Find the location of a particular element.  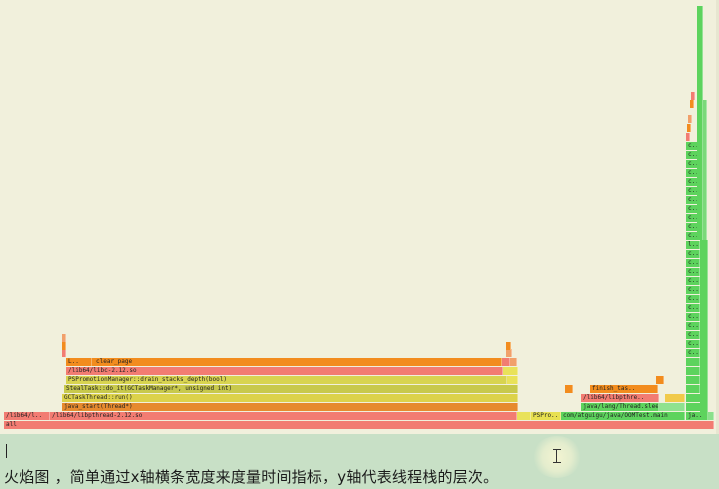

frame-thread-sleep: java/lang/Thread.sleep is located at coordinates (620, 407).